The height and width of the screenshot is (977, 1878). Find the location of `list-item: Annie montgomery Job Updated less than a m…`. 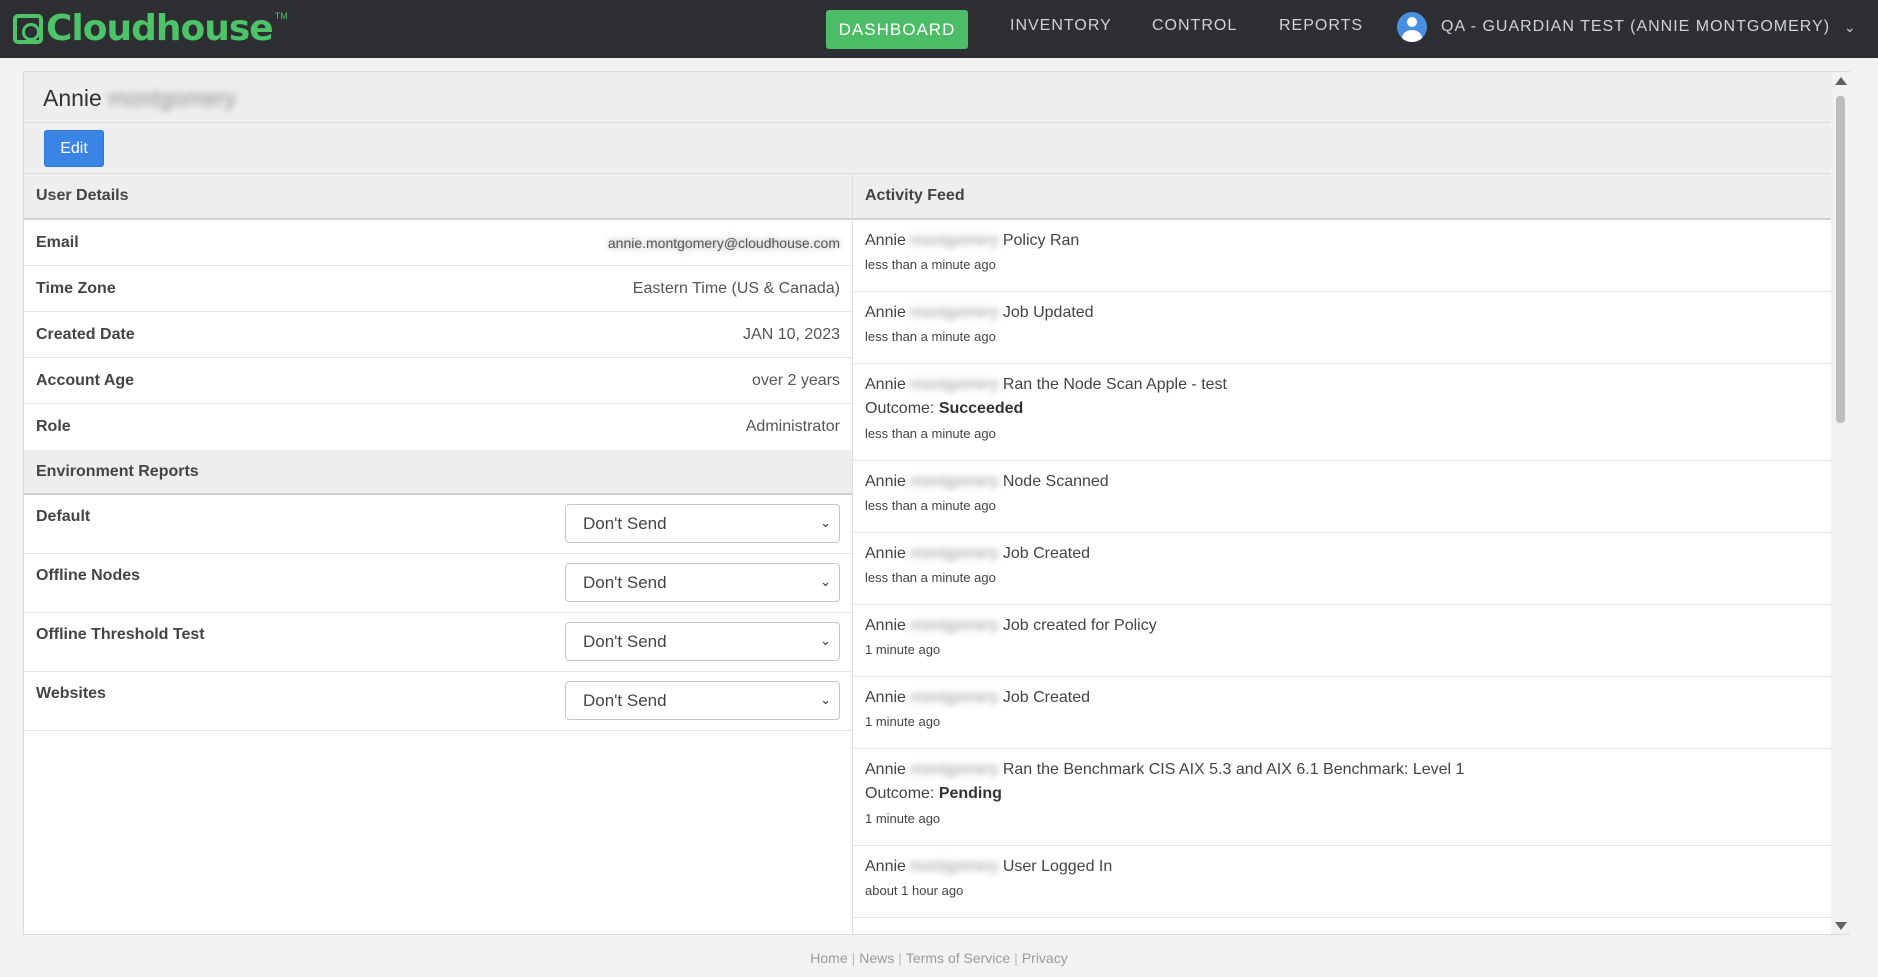

list-item: Annie montgomery Job Updated less than a m… is located at coordinates (1342, 328).